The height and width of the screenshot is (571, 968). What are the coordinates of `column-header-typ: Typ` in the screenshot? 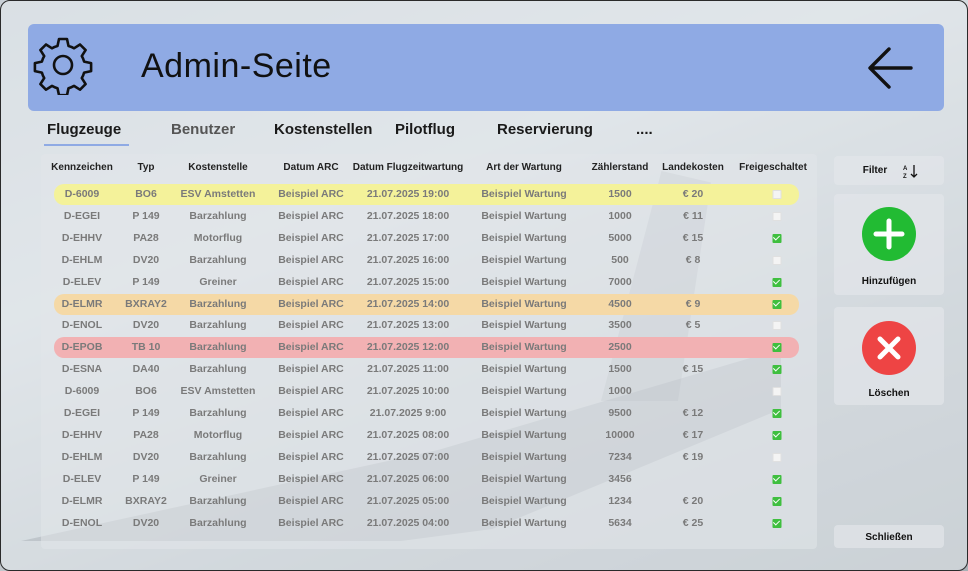 It's located at (145, 167).